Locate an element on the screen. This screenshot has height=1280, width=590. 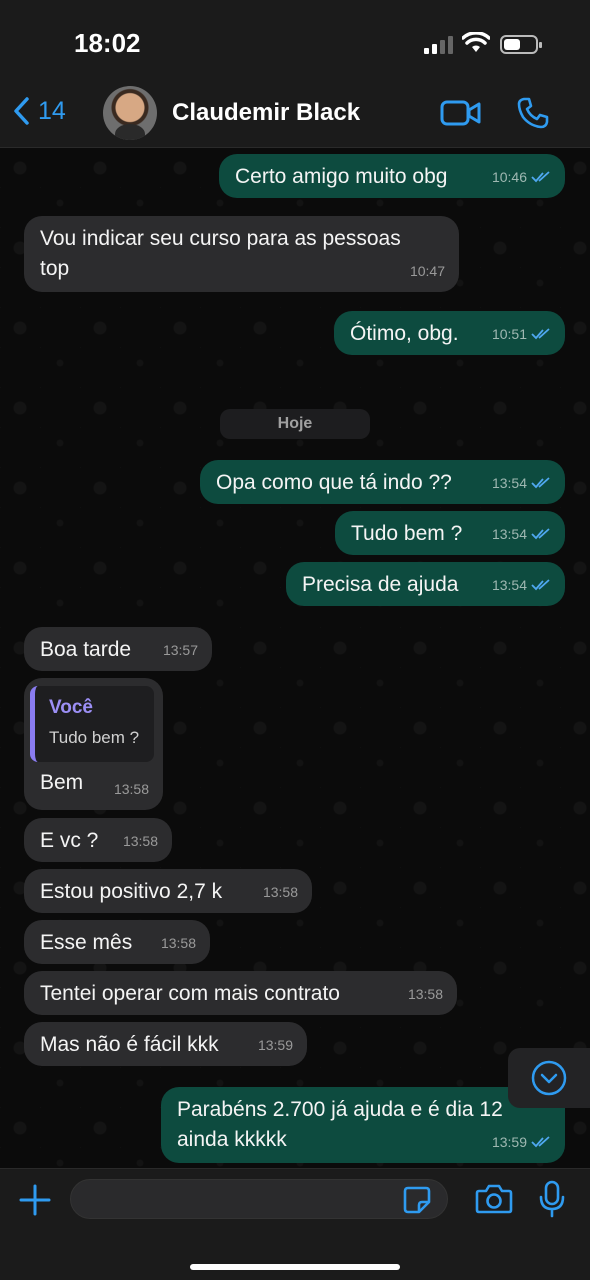
message-incoming: E vc ? 13:58 is located at coordinates (98, 840).